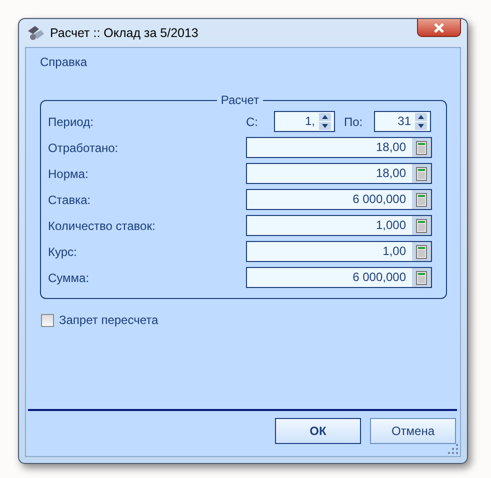 Image resolution: width=491 pixels, height=478 pixels. What do you see at coordinates (64, 62) in the screenshot?
I see `help-link: Справка` at bounding box center [64, 62].